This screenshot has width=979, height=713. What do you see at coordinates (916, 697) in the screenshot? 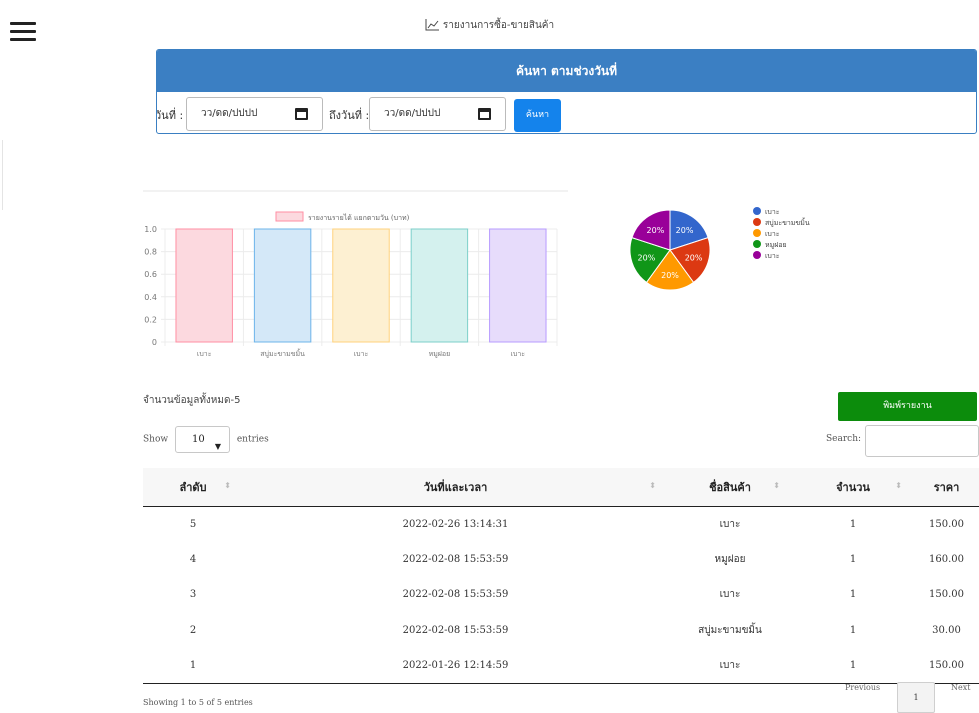
I see `page-1-button: 1` at bounding box center [916, 697].